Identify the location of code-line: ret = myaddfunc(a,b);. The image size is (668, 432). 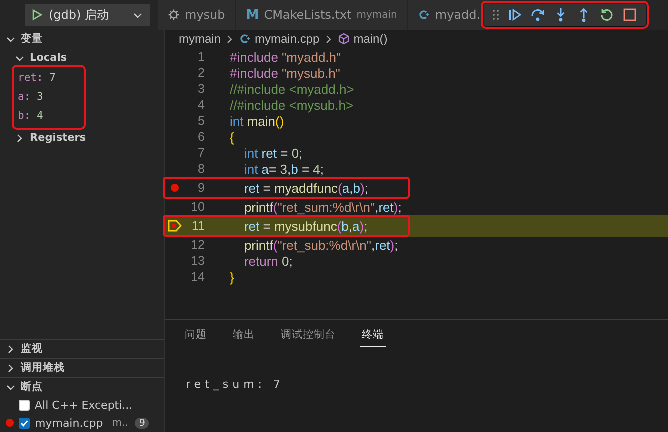
(305, 188).